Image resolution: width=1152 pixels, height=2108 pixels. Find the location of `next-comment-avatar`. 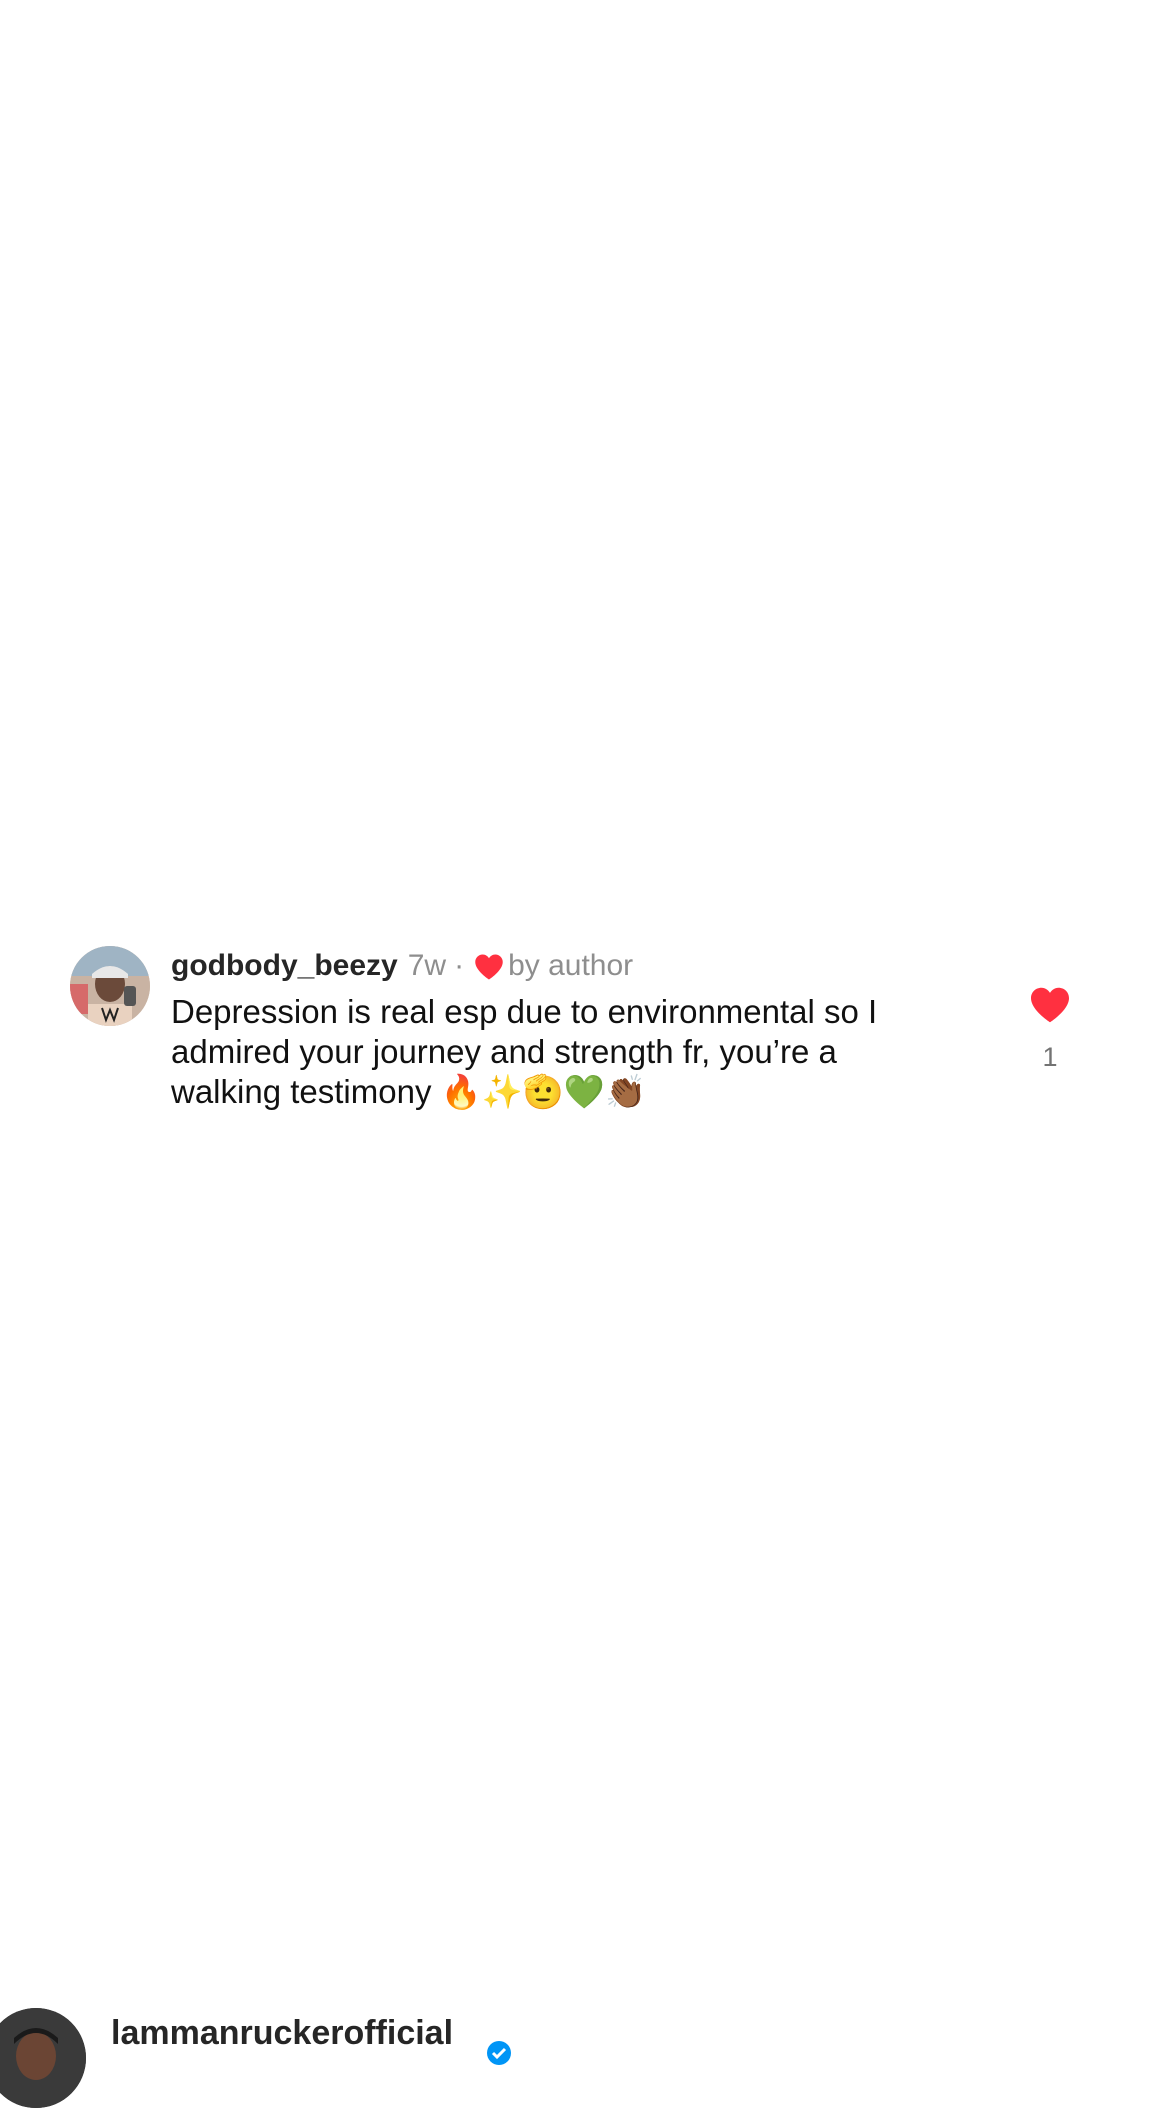

next-comment-avatar is located at coordinates (43, 2058).